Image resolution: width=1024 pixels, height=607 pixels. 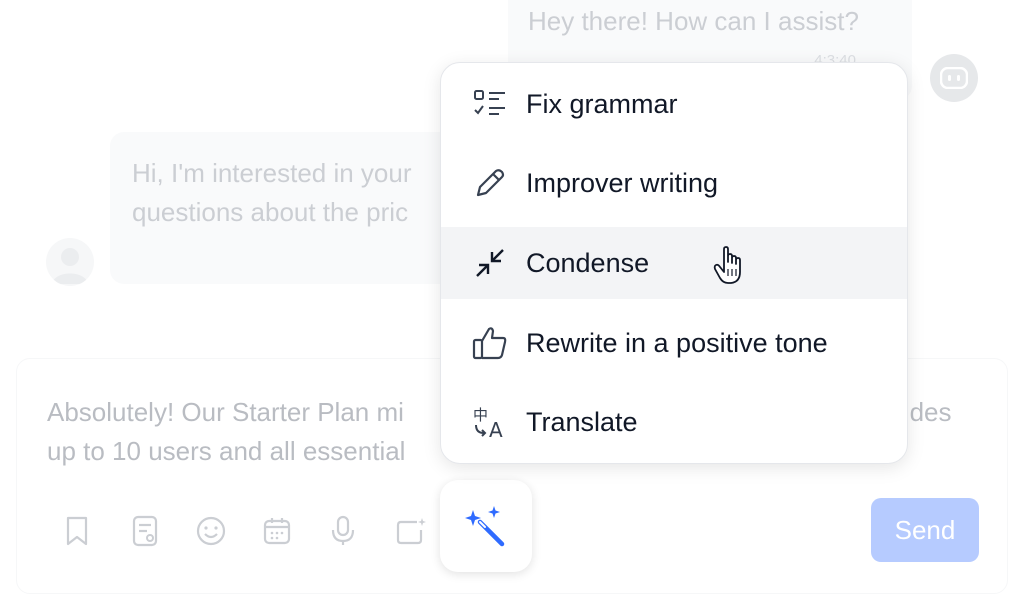 I want to click on user-avatar, so click(x=70, y=262).